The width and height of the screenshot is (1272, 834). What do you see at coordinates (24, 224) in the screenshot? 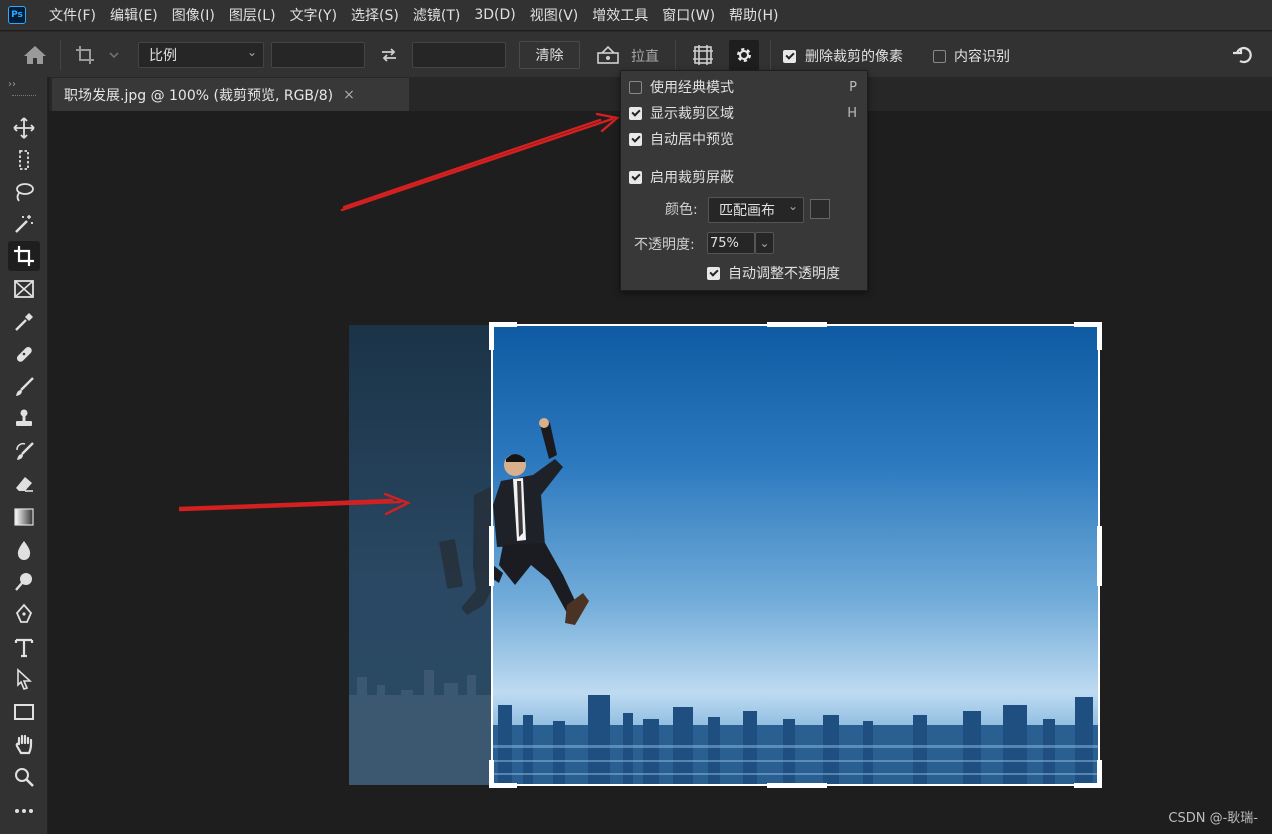
I see `magic-wand-tool-icon` at bounding box center [24, 224].